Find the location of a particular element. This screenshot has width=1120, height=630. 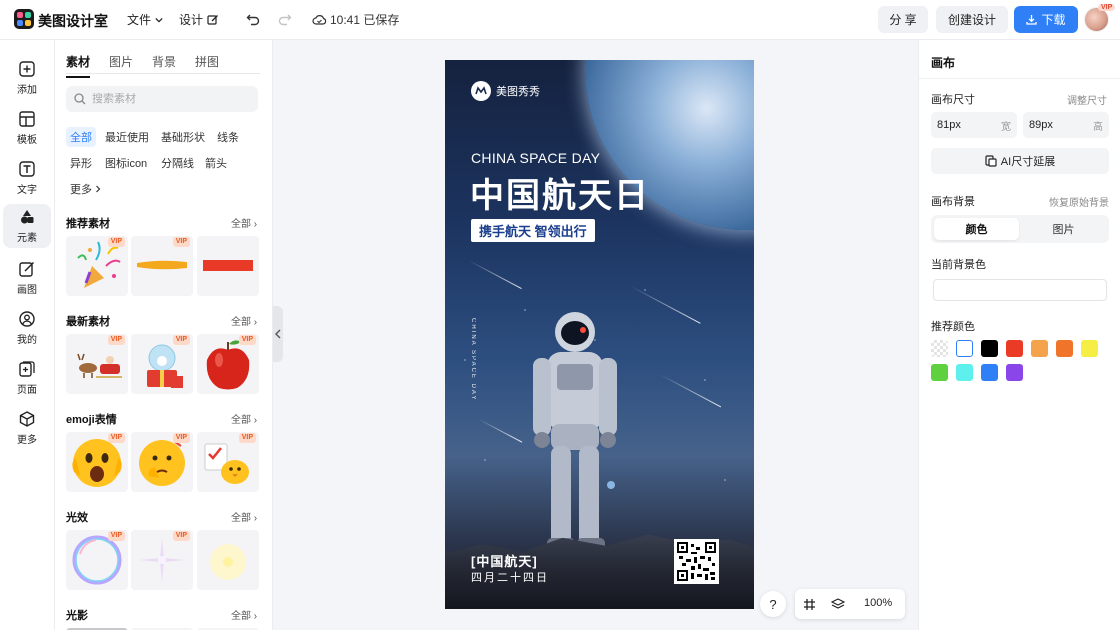

asset-tile-orange-stroke: VIP is located at coordinates (162, 266).